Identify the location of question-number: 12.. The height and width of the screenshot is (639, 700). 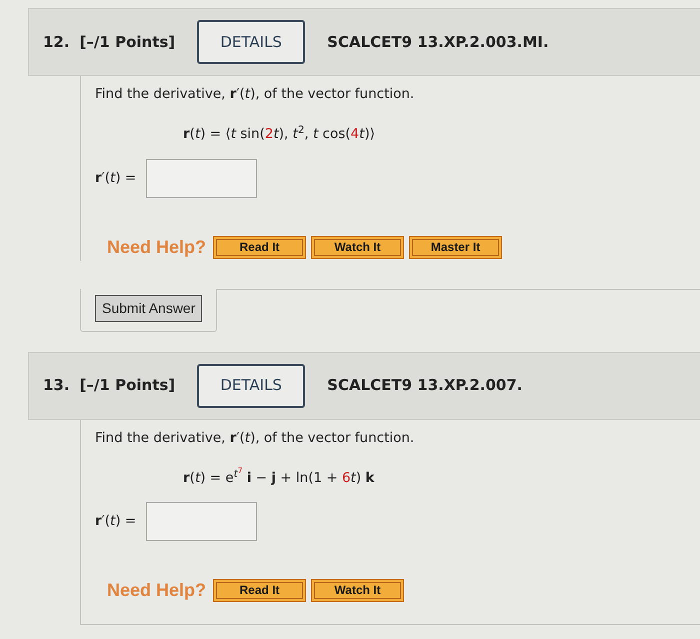
(56, 42).